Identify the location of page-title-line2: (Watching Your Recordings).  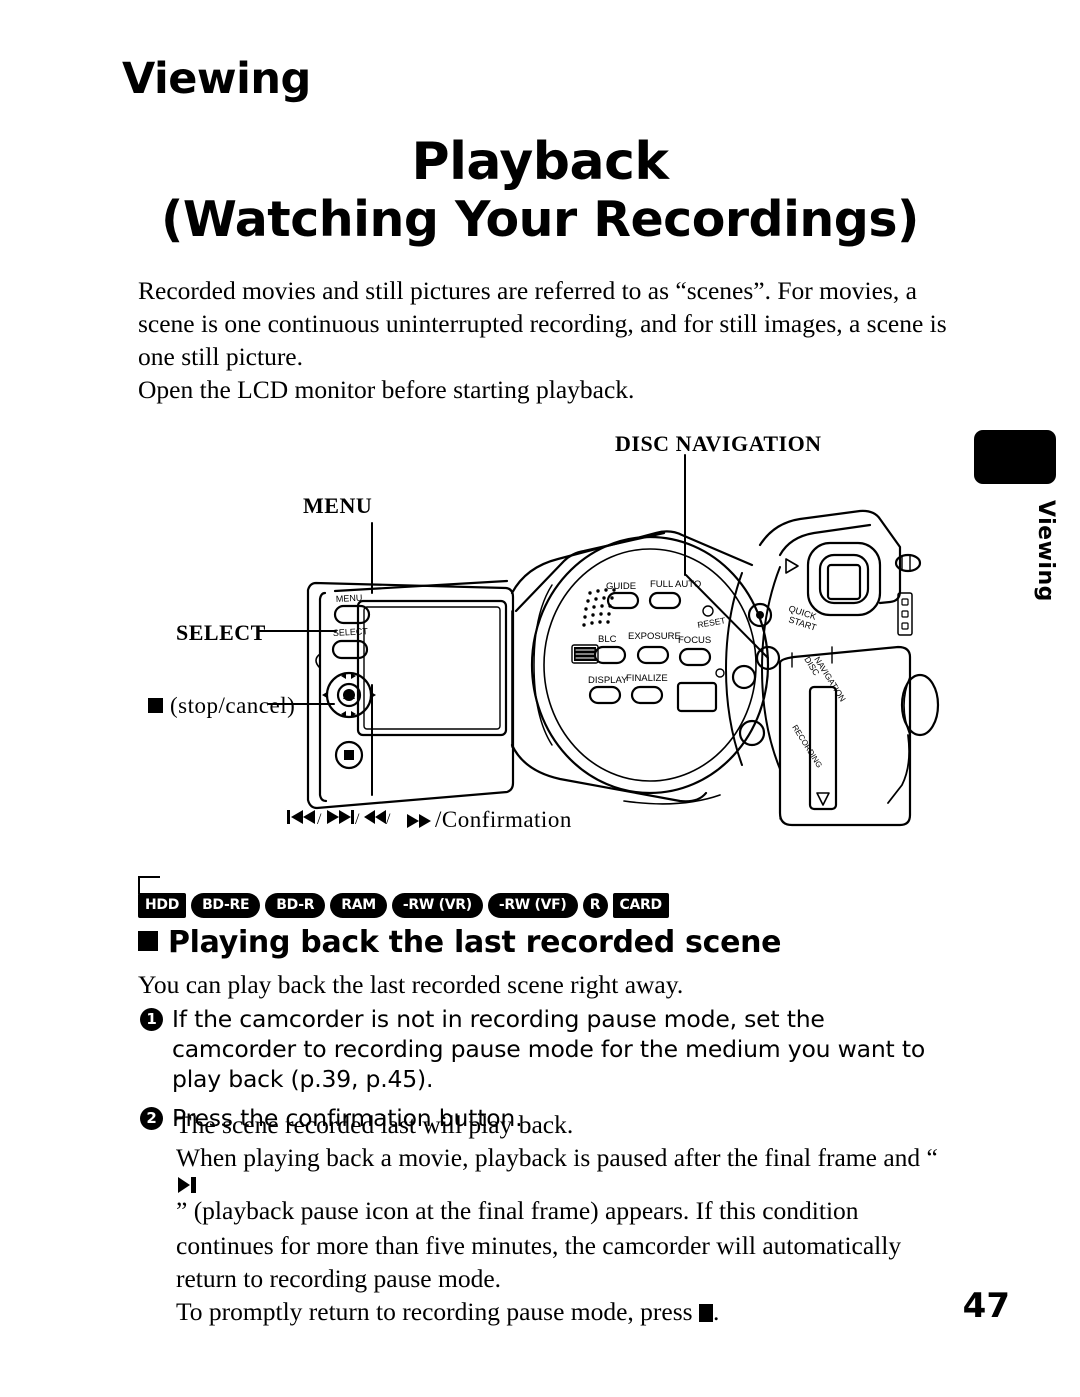
(540, 220).